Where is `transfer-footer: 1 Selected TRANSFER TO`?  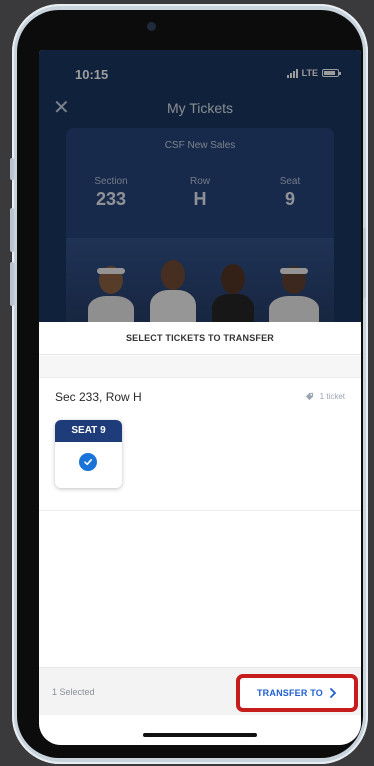
transfer-footer: 1 Selected TRANSFER TO is located at coordinates (200, 691).